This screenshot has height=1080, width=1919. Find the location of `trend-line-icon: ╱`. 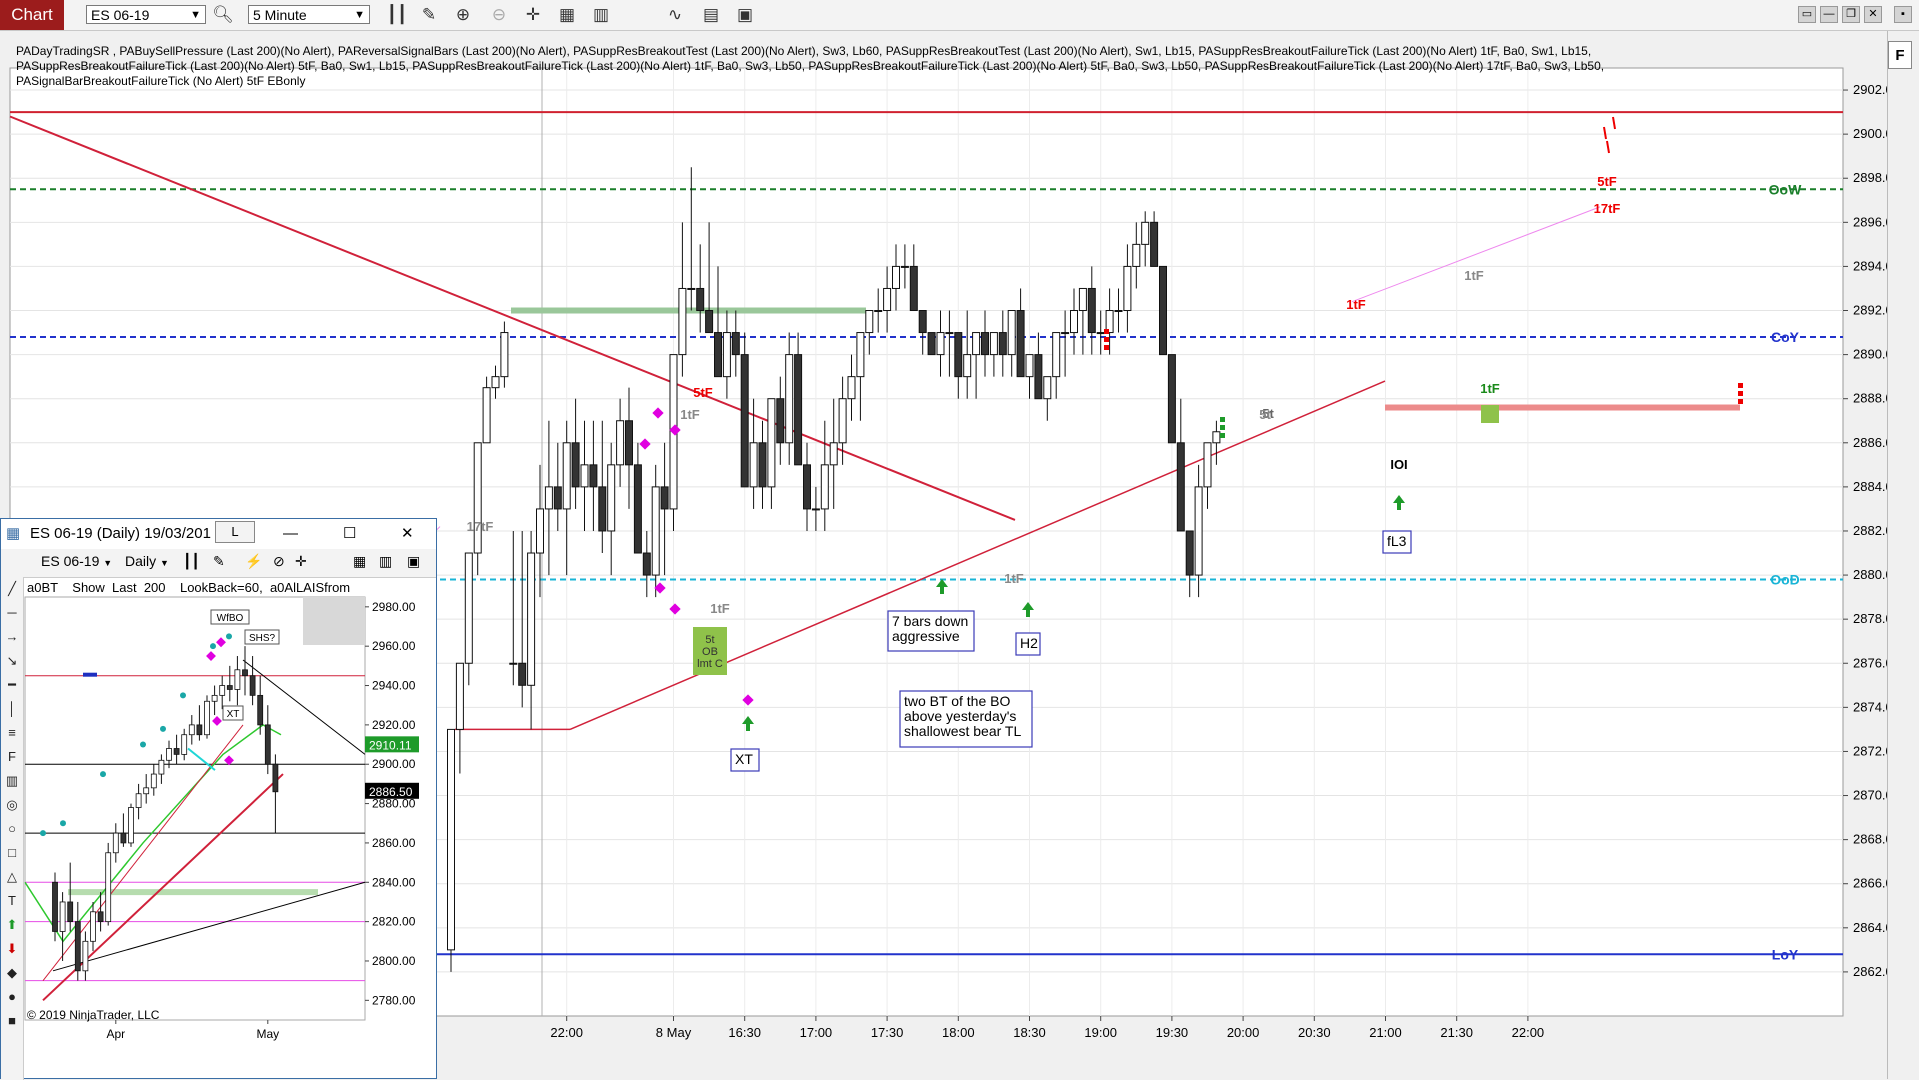

trend-line-icon: ╱ is located at coordinates (12, 589).